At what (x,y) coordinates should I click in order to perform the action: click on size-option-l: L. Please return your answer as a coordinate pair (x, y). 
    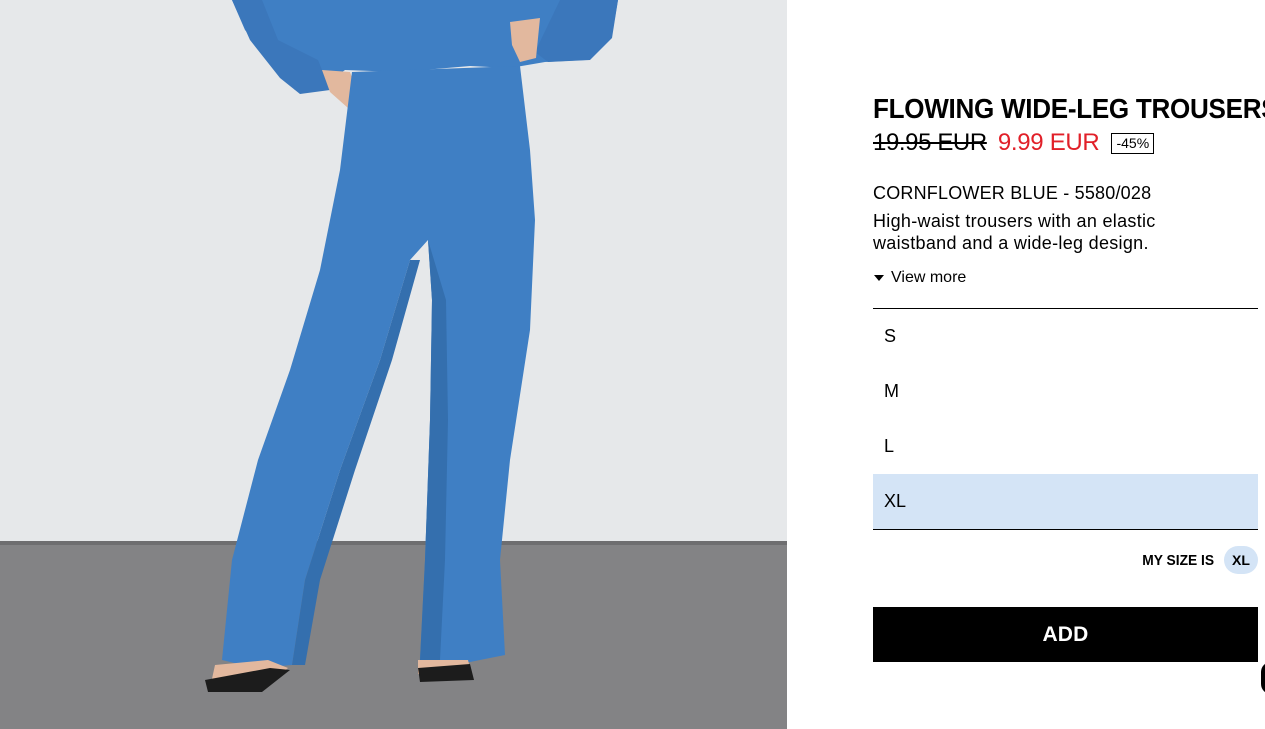
    Looking at the image, I should click on (1065, 446).